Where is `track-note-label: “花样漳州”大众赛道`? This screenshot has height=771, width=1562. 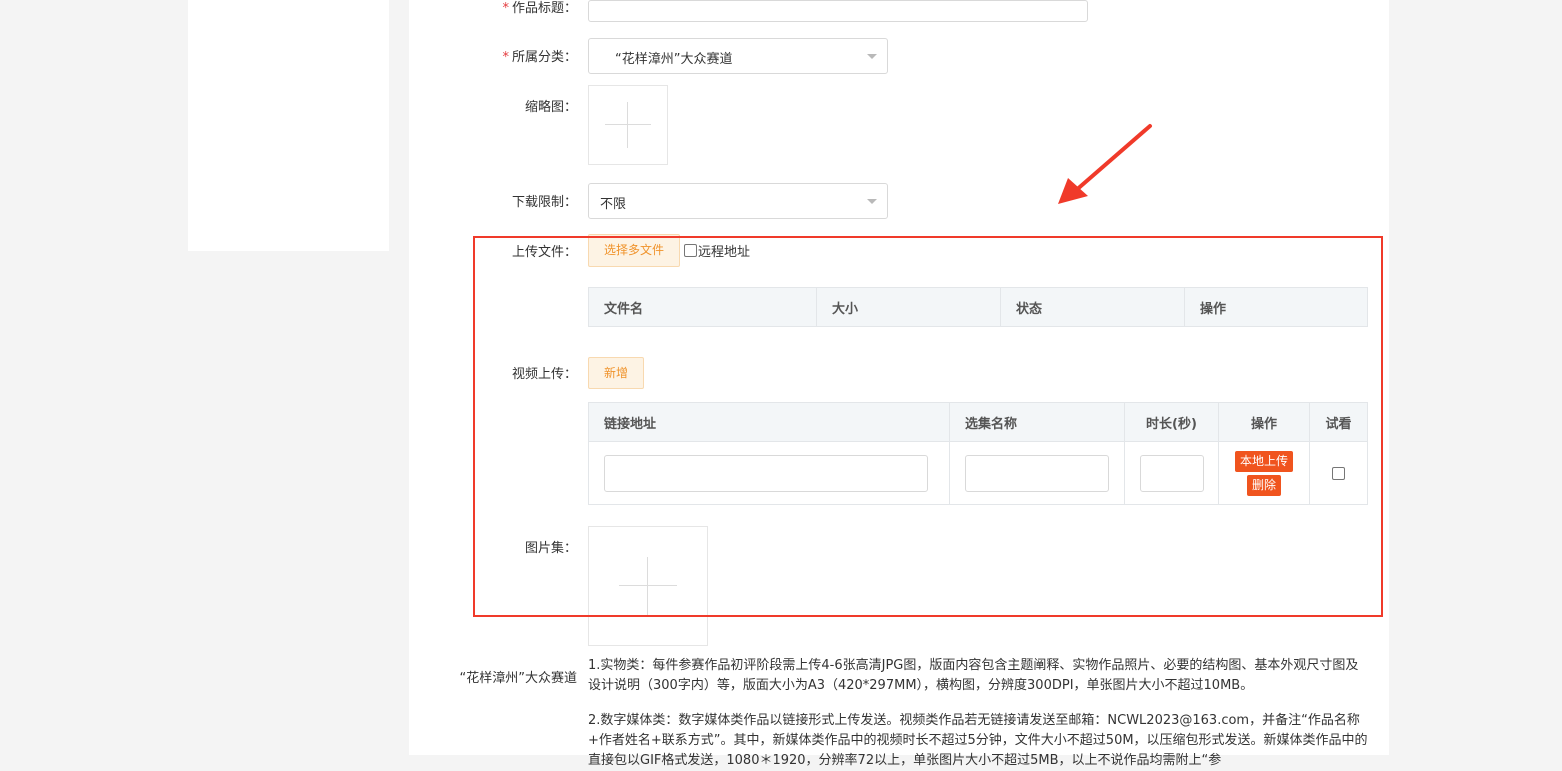
track-note-label: “花样漳州”大众赛道 is located at coordinates (518, 678).